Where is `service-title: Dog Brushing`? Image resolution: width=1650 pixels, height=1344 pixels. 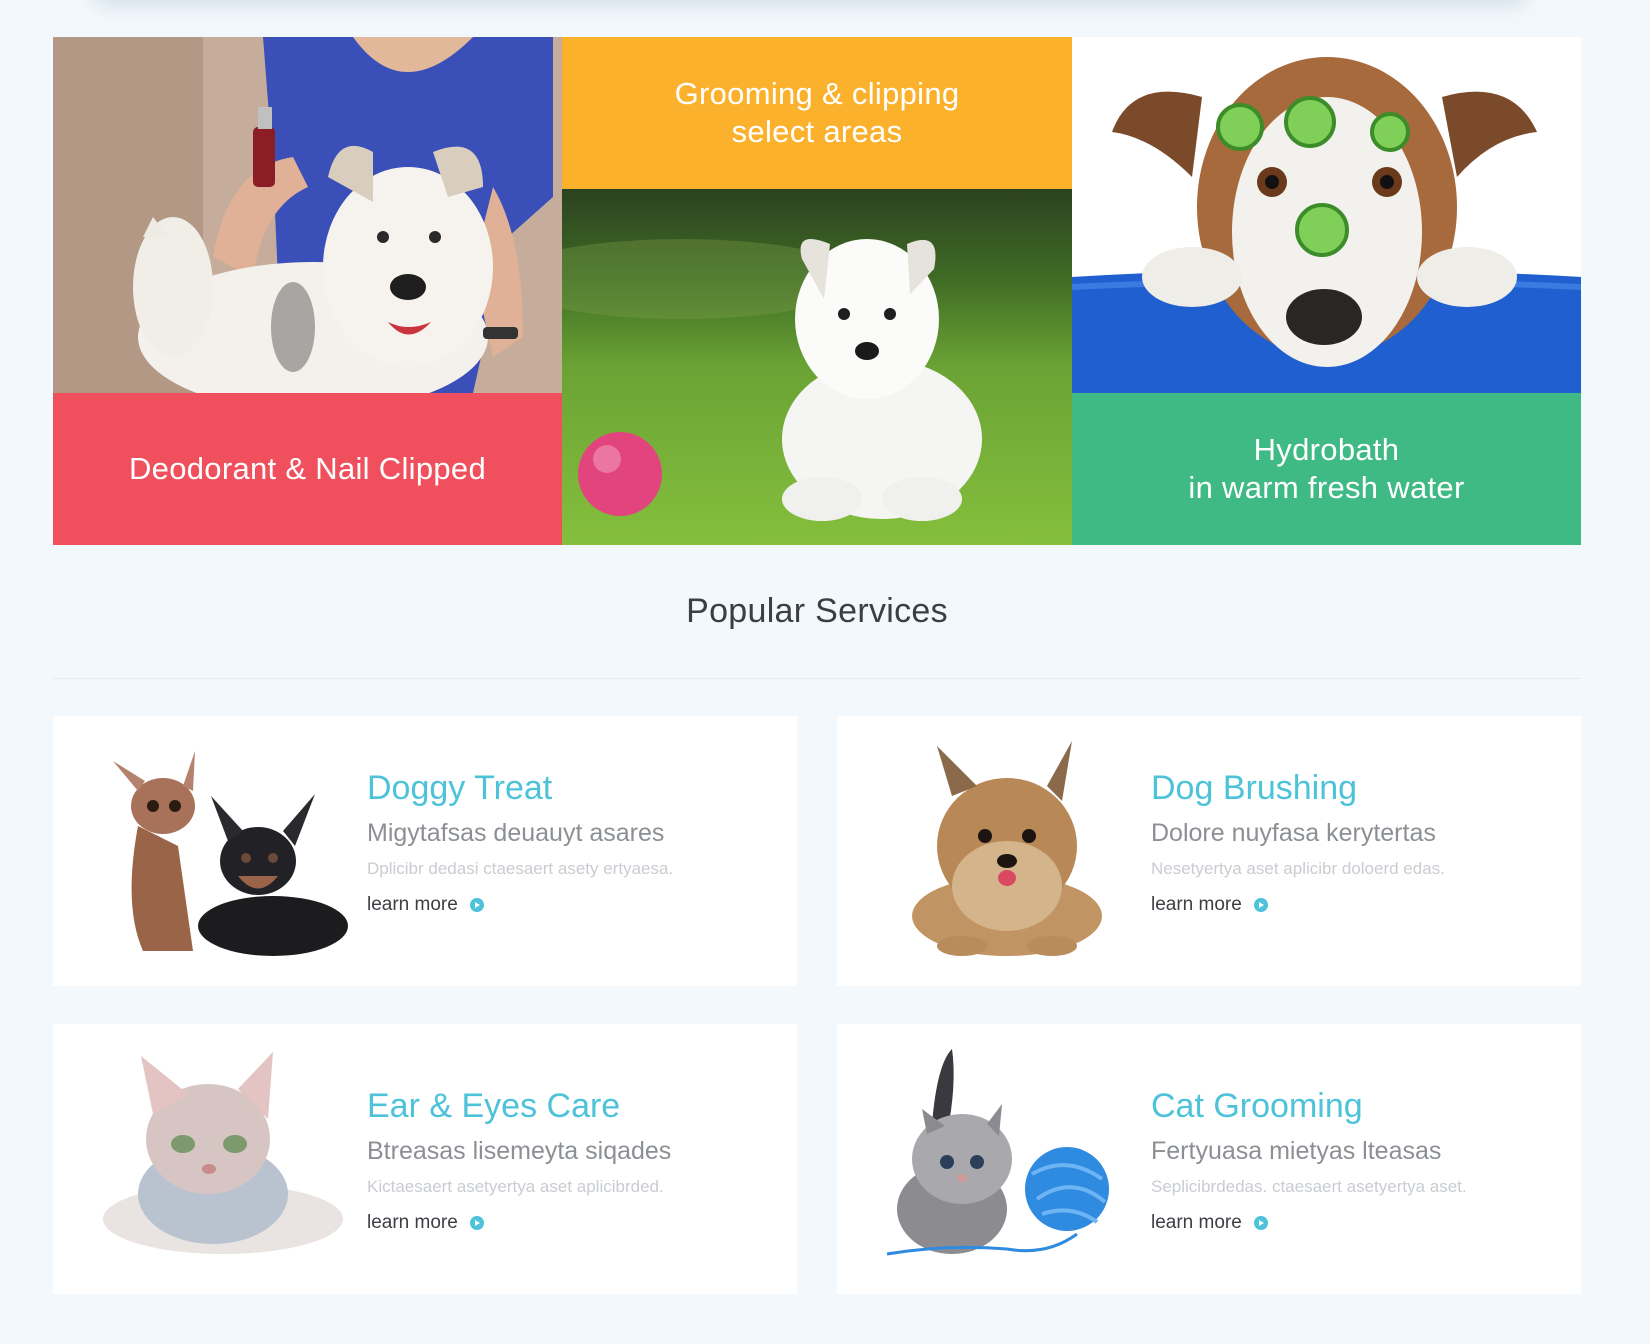 service-title: Dog Brushing is located at coordinates (1361, 788).